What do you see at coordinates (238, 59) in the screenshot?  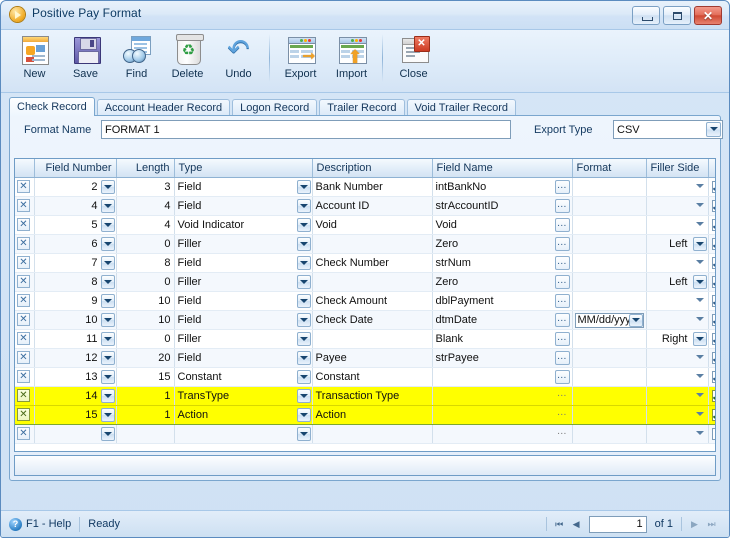 I see `toolbar-button-undo: ↶ Undo` at bounding box center [238, 59].